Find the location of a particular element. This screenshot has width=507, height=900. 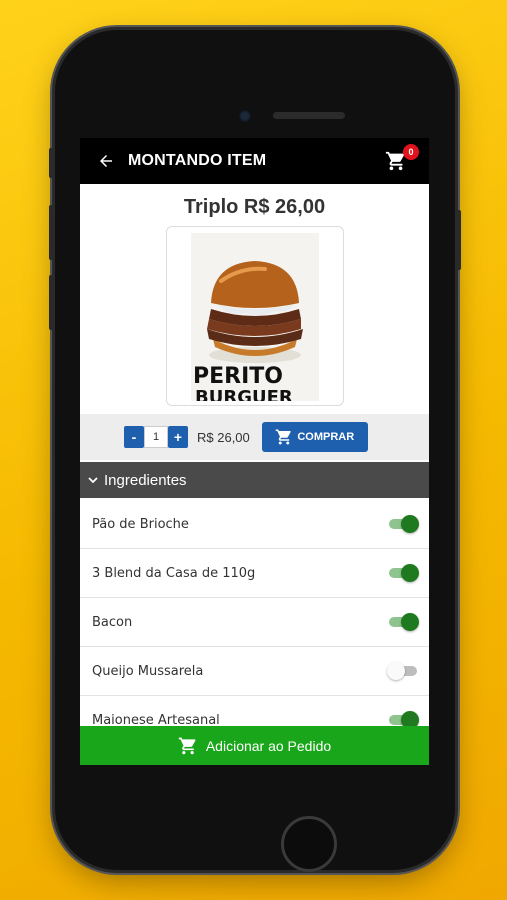

decrease-quantity-button: - is located at coordinates (134, 437).